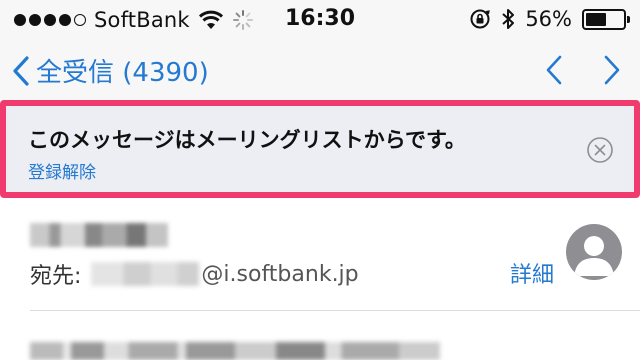 This screenshot has height=360, width=640. What do you see at coordinates (532, 273) in the screenshot?
I see `details-button: 詳細` at bounding box center [532, 273].